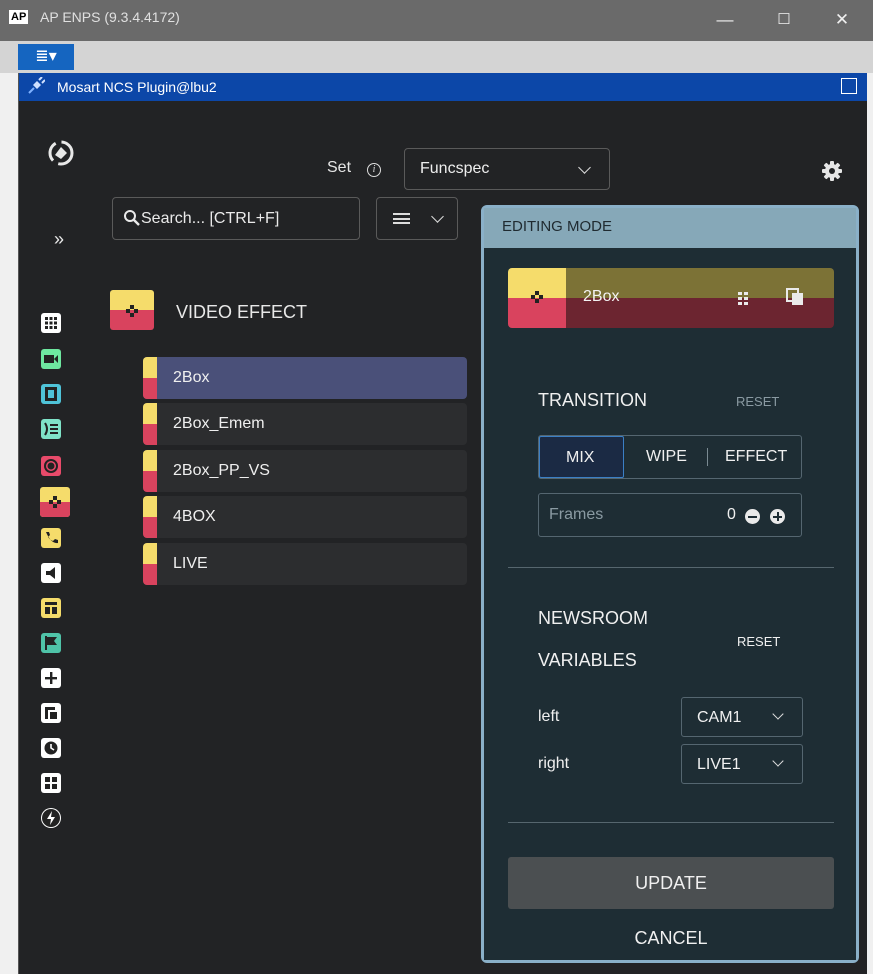  Describe the element at coordinates (436, 20) in the screenshot. I see `window-titlebar: AP AP ENPS (9.3.4.4172) — ☐ ✕` at that location.